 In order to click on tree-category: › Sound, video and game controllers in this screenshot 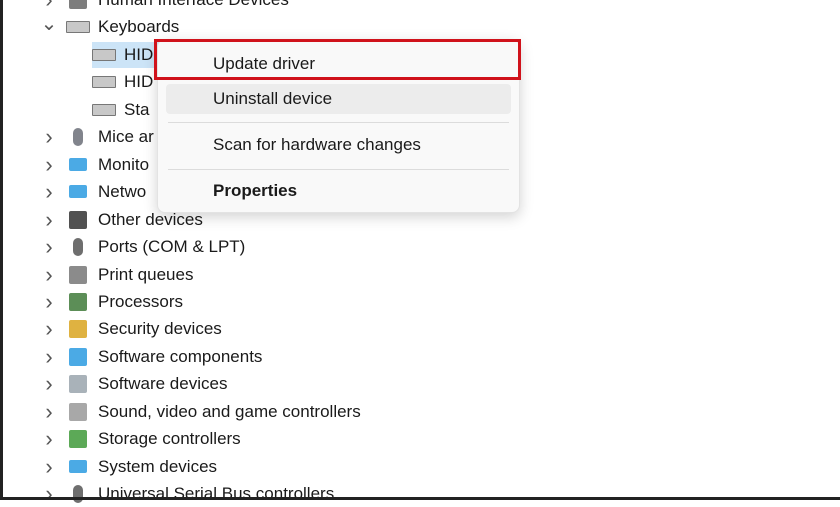, I will do `click(200, 412)`.